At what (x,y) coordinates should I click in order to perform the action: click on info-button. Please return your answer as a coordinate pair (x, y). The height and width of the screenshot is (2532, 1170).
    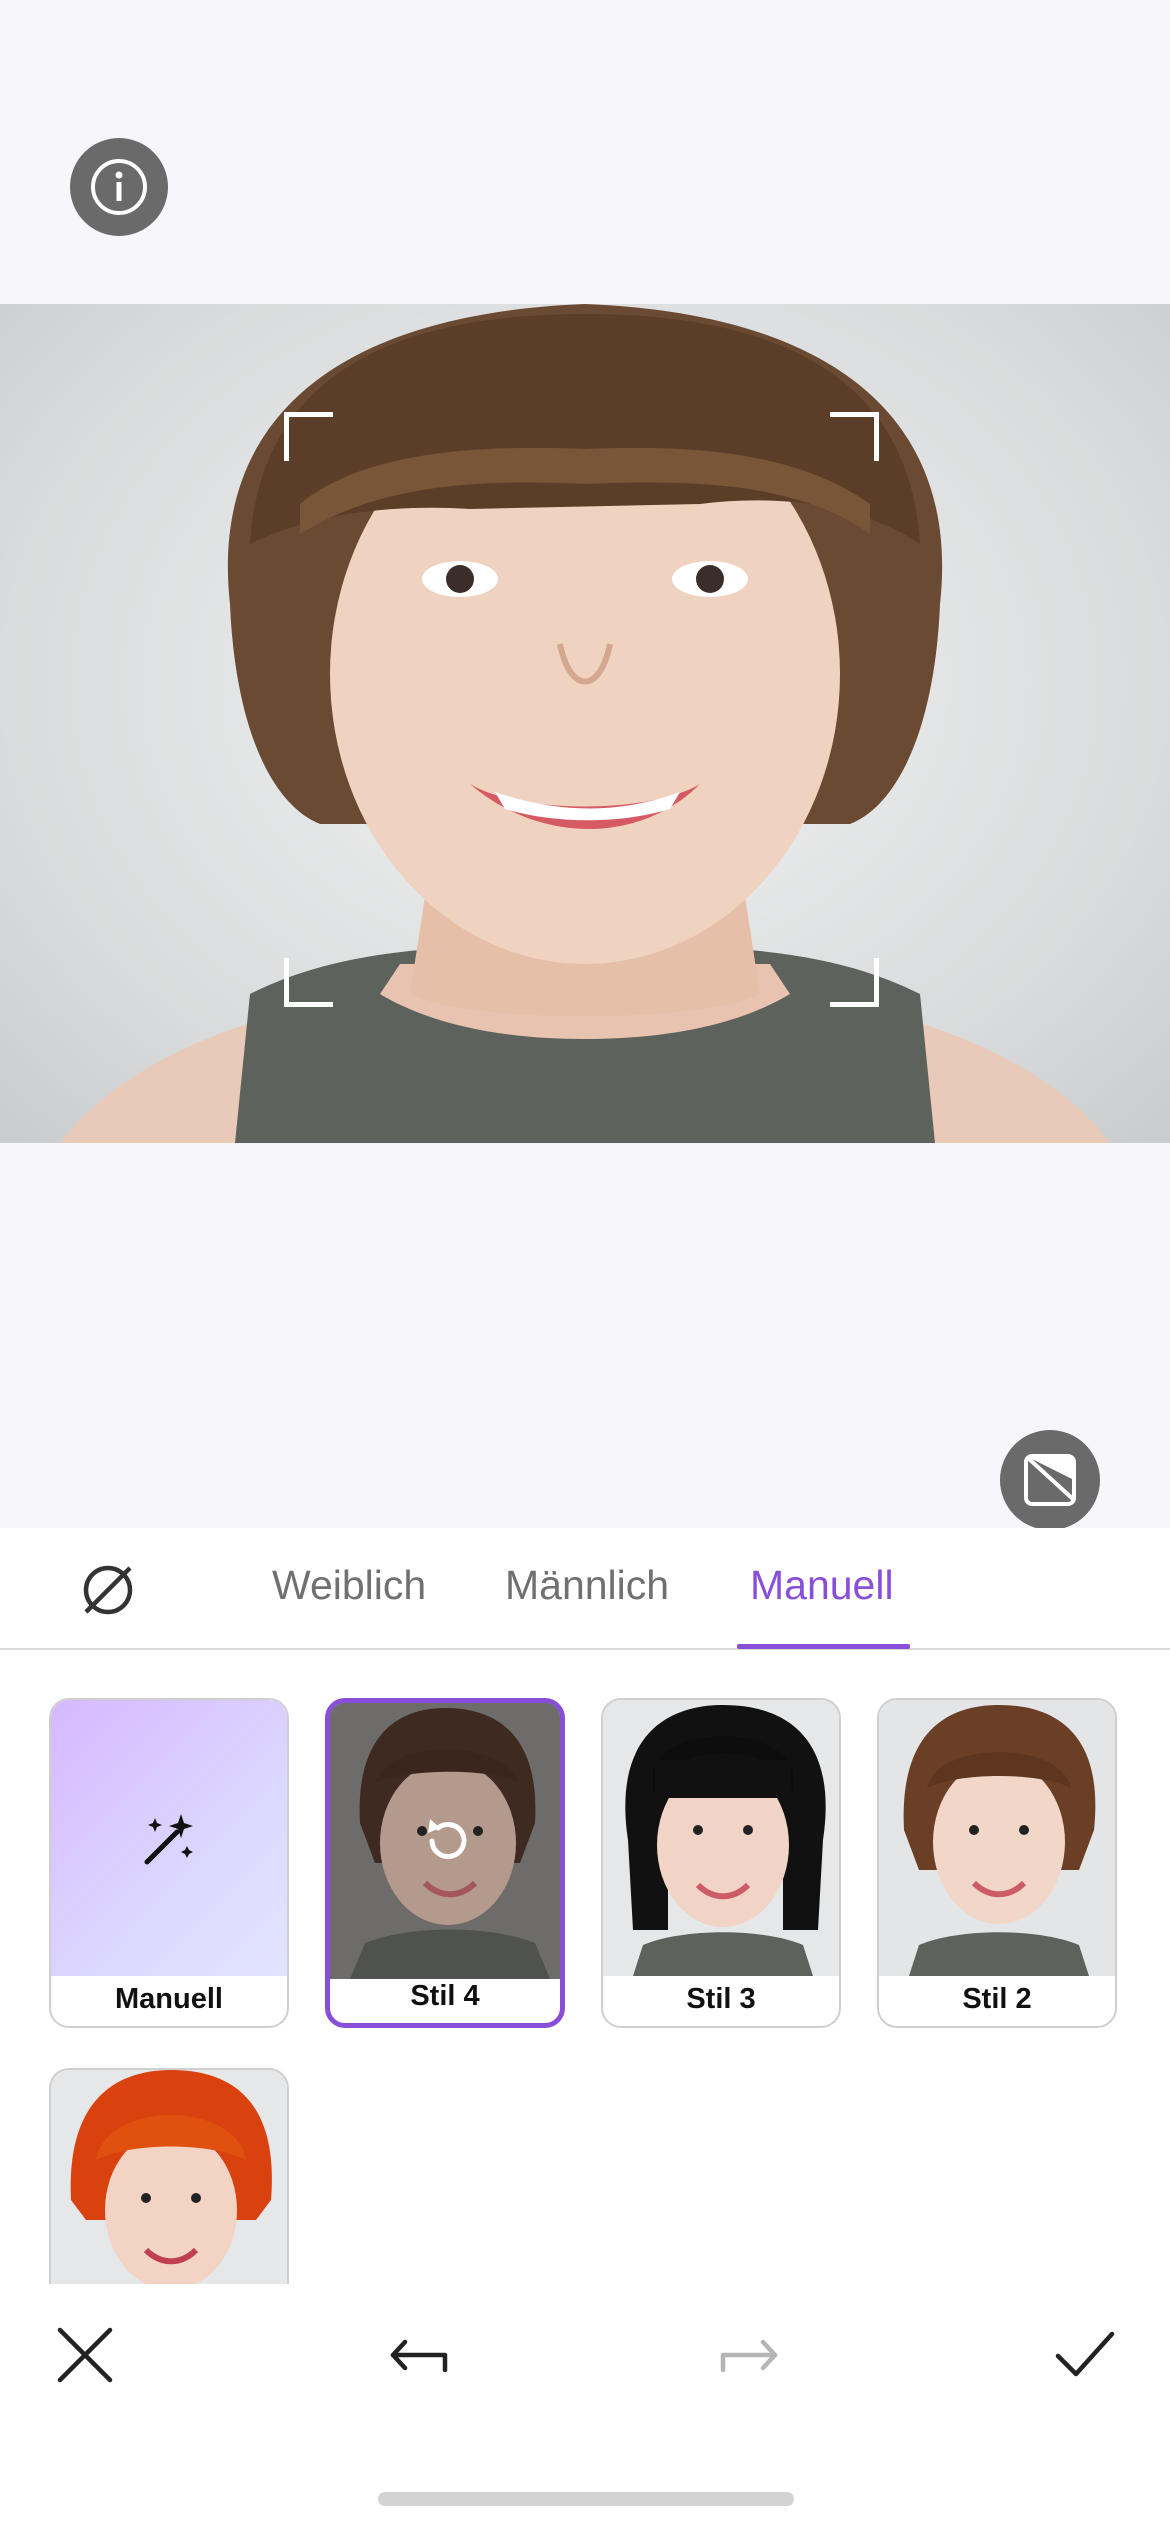
    Looking at the image, I should click on (119, 187).